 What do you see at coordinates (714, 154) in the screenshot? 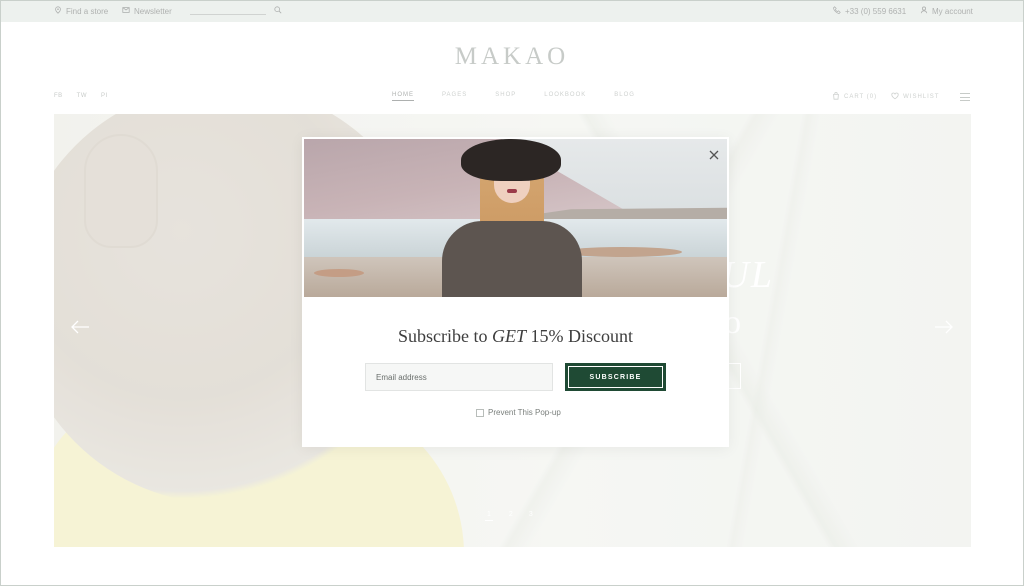
I see `close-icon` at bounding box center [714, 154].